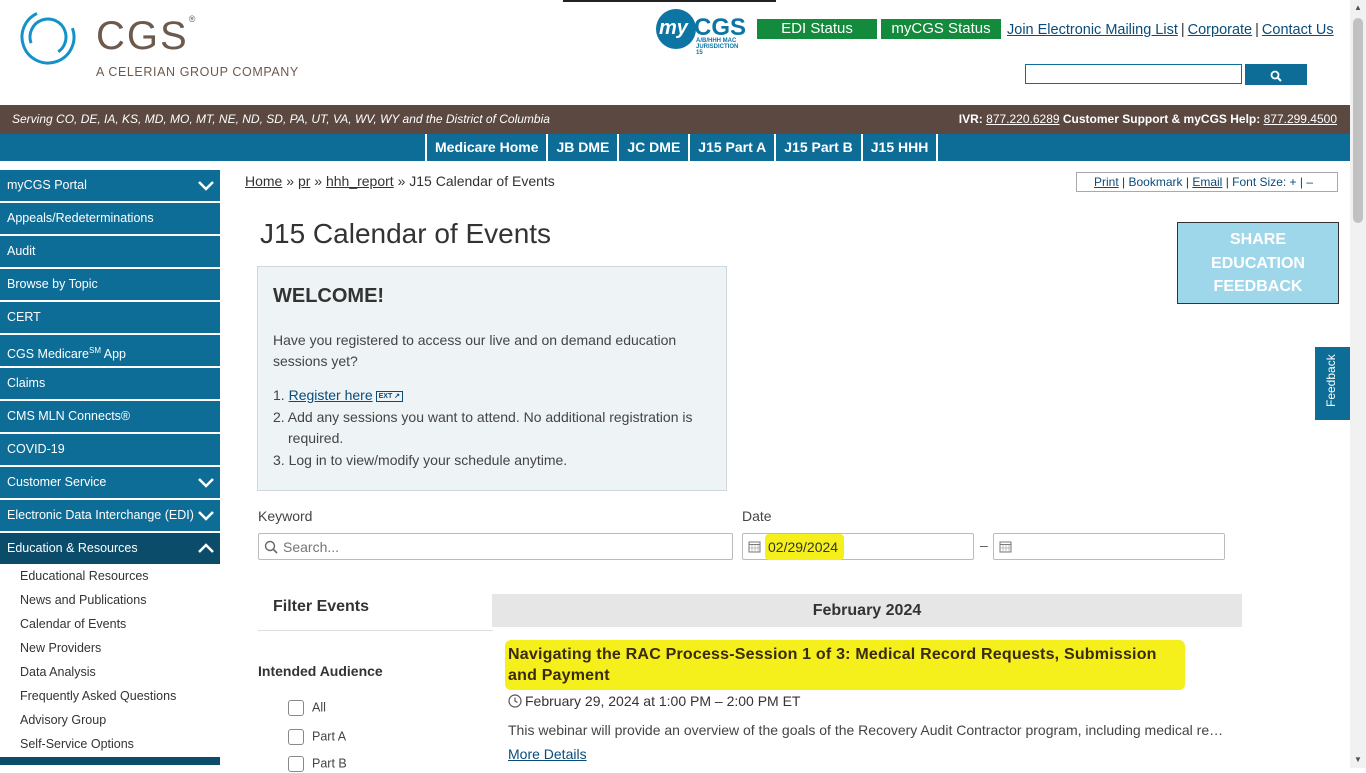 The image size is (1366, 773). What do you see at coordinates (331, 395) in the screenshot?
I see `register-here-link: Register here` at bounding box center [331, 395].